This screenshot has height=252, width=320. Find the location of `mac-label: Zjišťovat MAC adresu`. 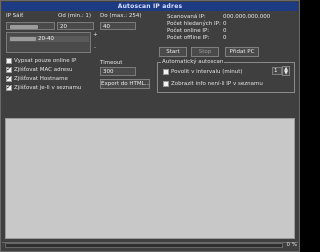

mac-label: Zjišťovat MAC adresu is located at coordinates (43, 70).